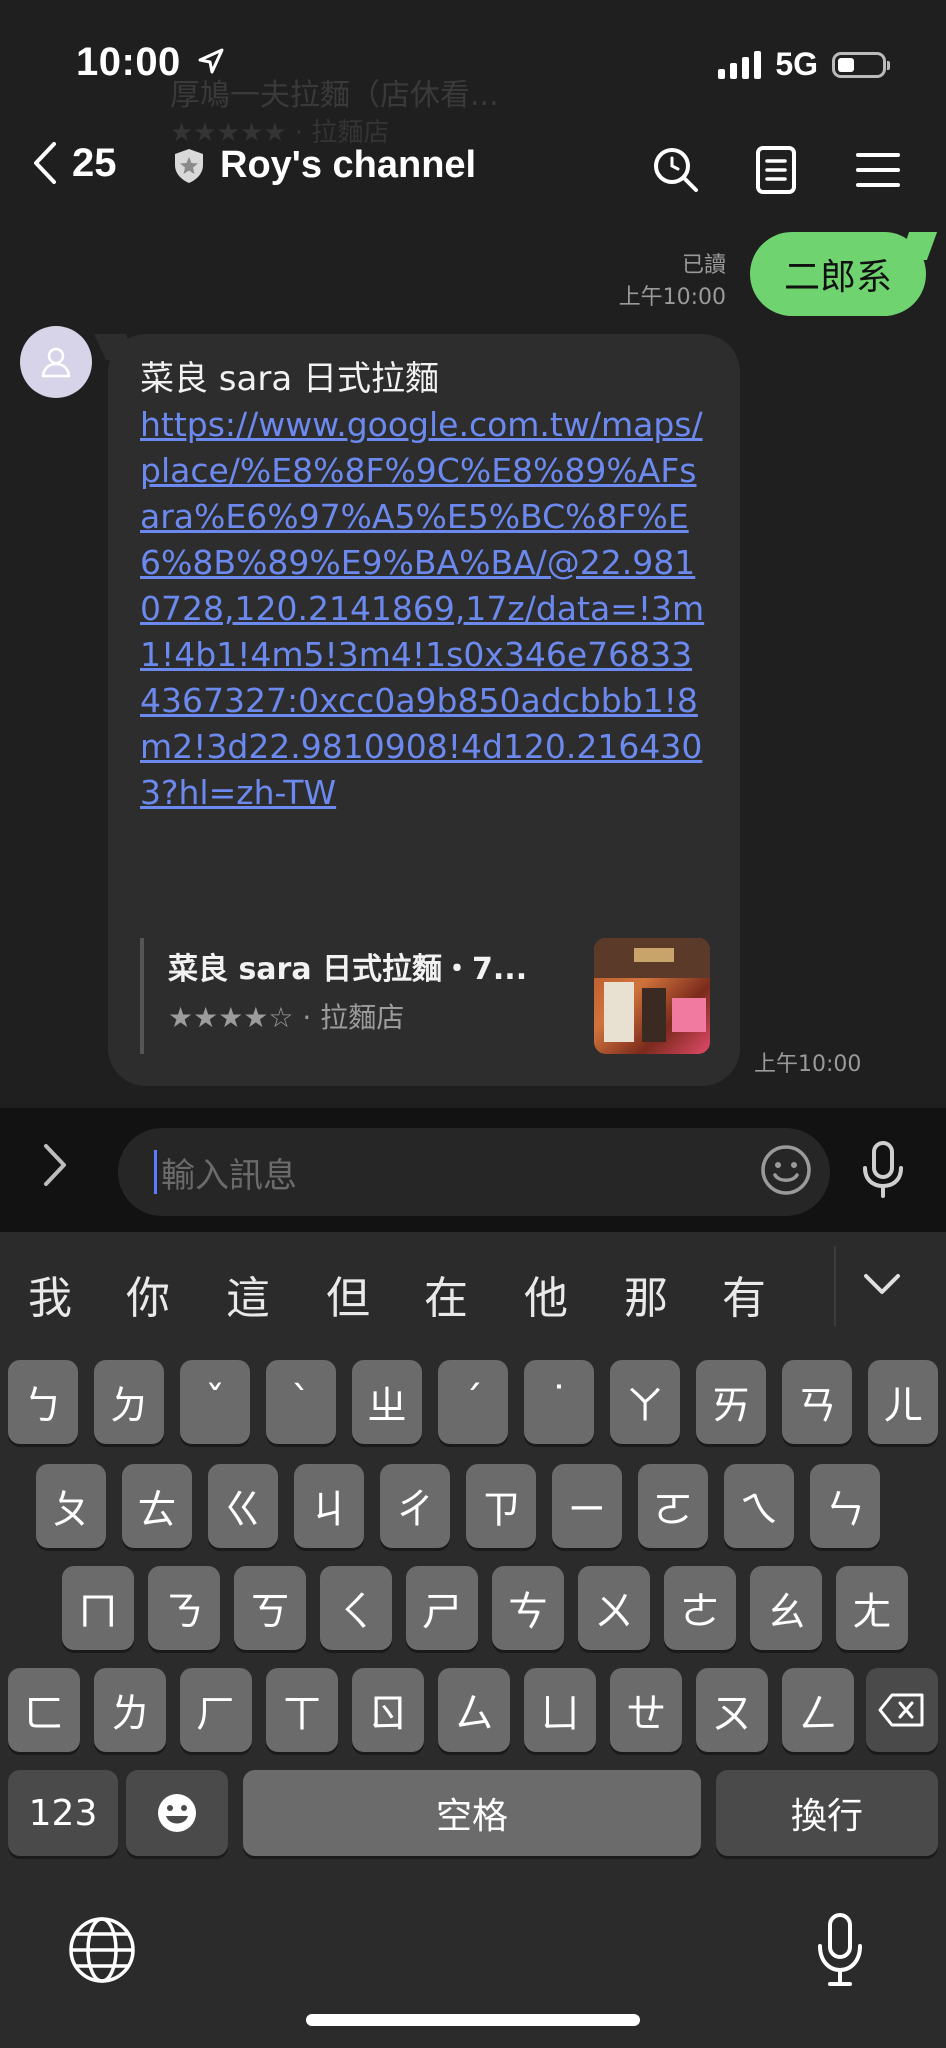 The width and height of the screenshot is (946, 2048). What do you see at coordinates (270, 1608) in the screenshot?
I see `key-zhuyin: ㄎ` at bounding box center [270, 1608].